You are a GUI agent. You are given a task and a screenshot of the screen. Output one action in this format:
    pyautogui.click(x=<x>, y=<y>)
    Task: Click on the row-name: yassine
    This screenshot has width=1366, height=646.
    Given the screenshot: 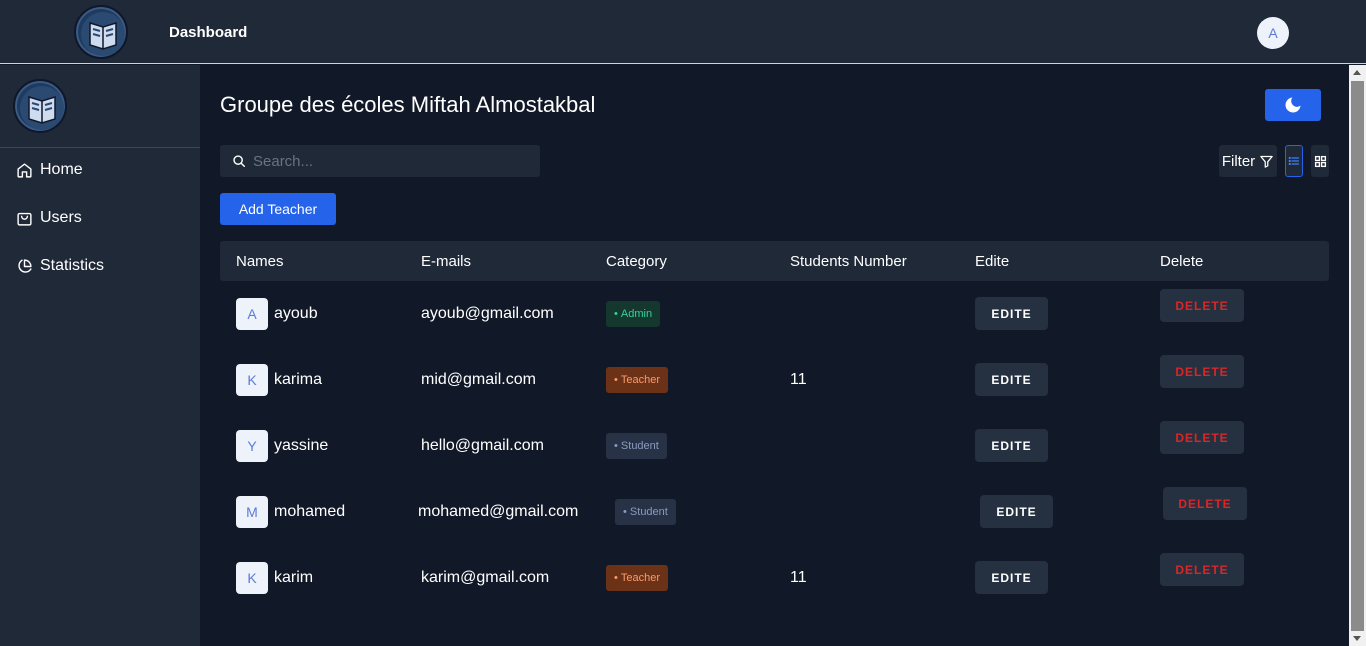 What is the action you would take?
    pyautogui.click(x=301, y=445)
    